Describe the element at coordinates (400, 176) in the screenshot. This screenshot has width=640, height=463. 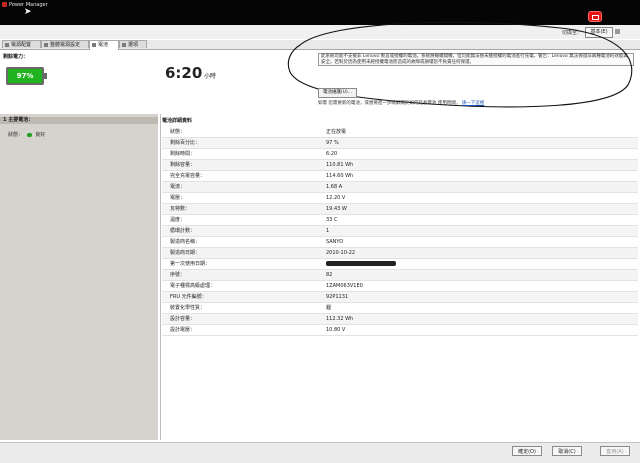
I see `detail-row: 完全充電容量： 114.60 Wh` at that location.